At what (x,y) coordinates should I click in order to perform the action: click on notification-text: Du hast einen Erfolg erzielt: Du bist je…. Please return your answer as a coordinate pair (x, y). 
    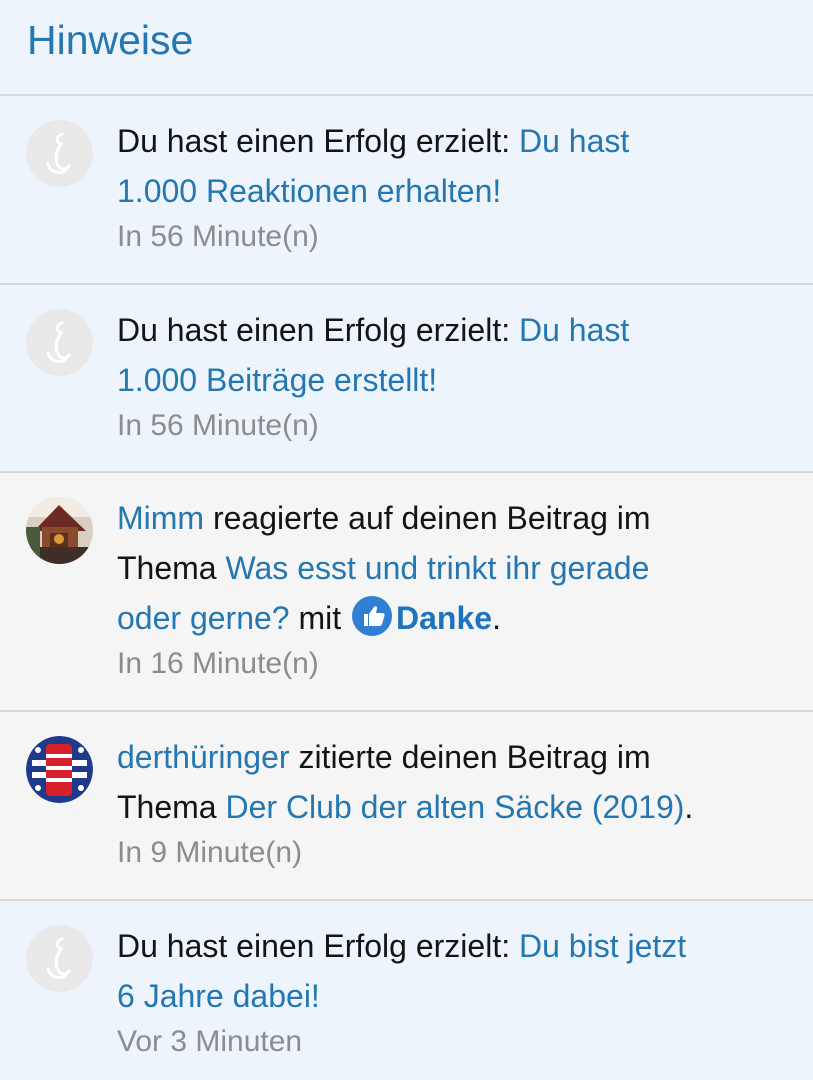
    Looking at the image, I should click on (450, 971).